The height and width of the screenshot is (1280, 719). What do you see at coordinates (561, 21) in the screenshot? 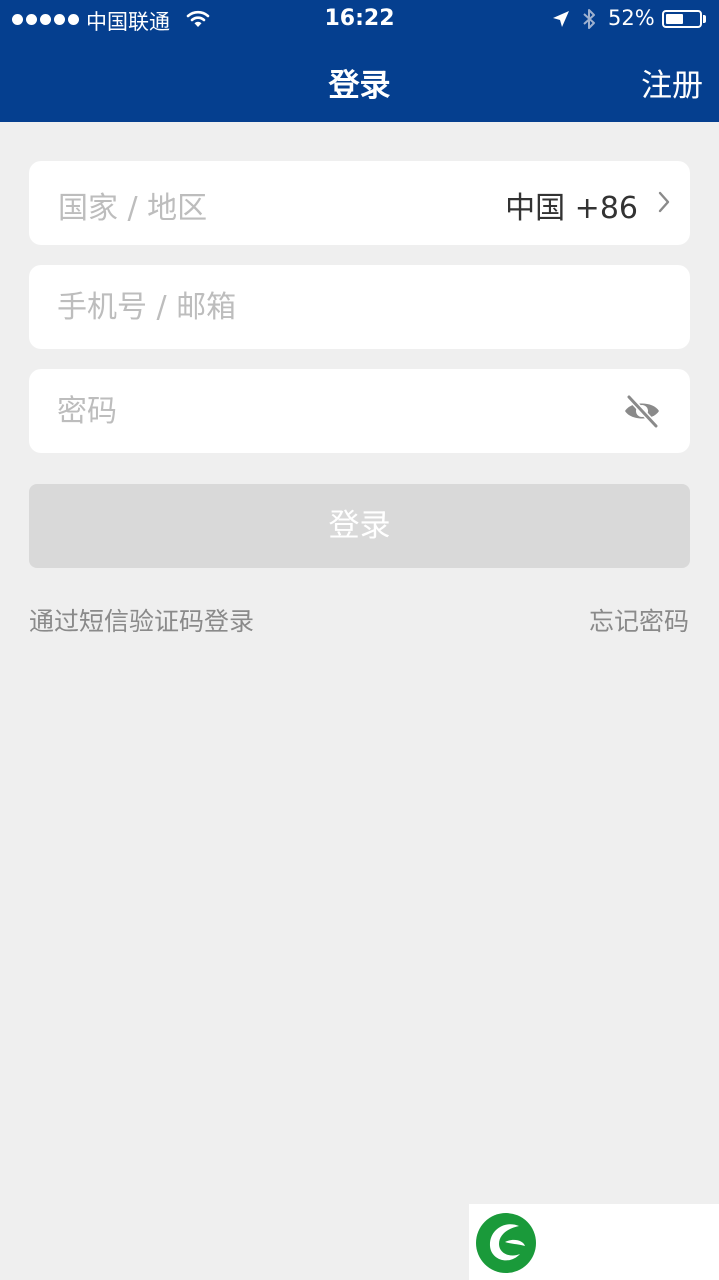
I see `location-arrow-icon` at bounding box center [561, 21].